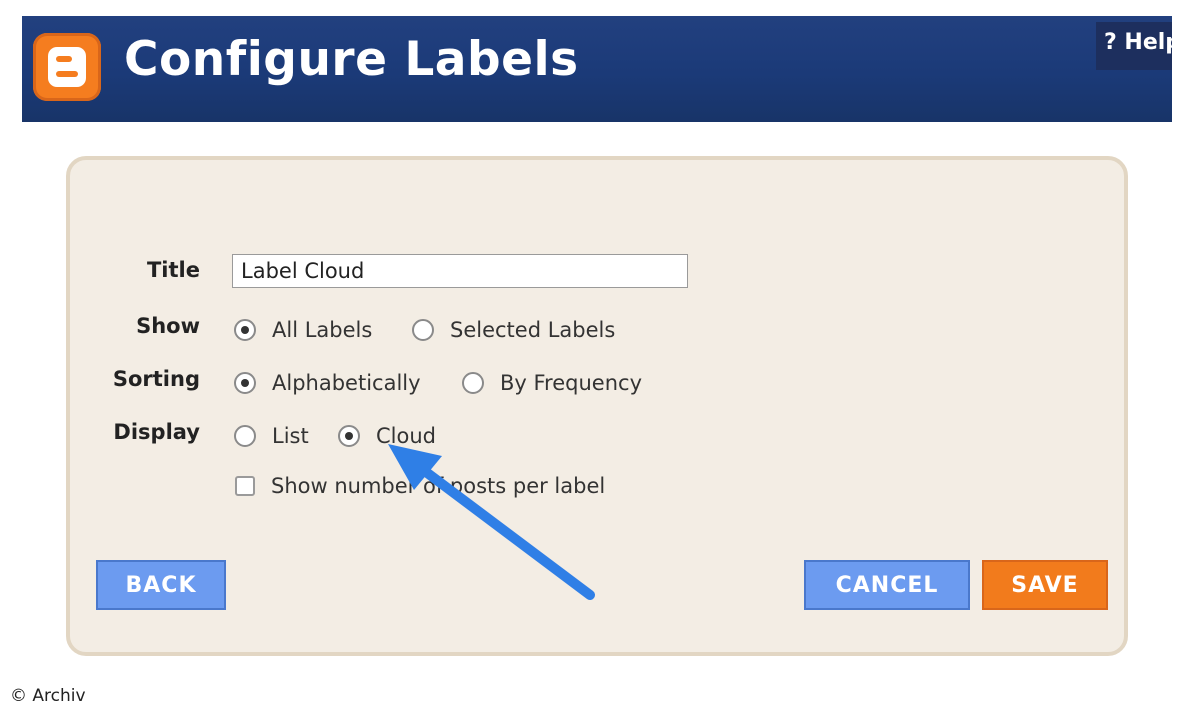  I want to click on radio-list, so click(245, 436).